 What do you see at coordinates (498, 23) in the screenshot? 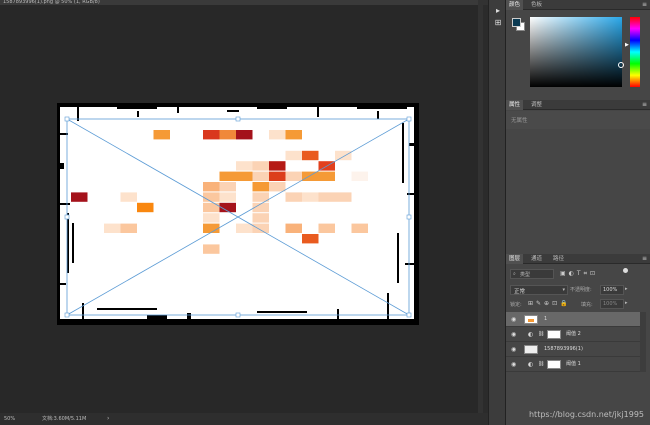
I see `properties-icon: ⊞` at bounding box center [498, 23].